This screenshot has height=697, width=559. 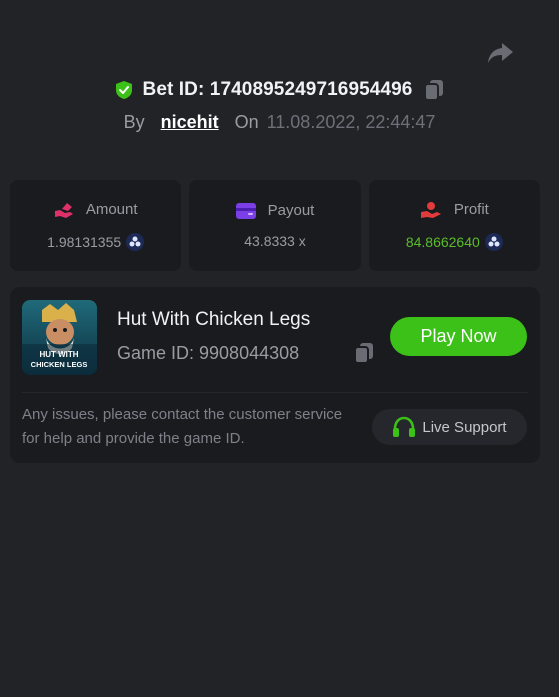 I want to click on bet-date: 11.08.2022, 22:44:47, so click(x=351, y=121).